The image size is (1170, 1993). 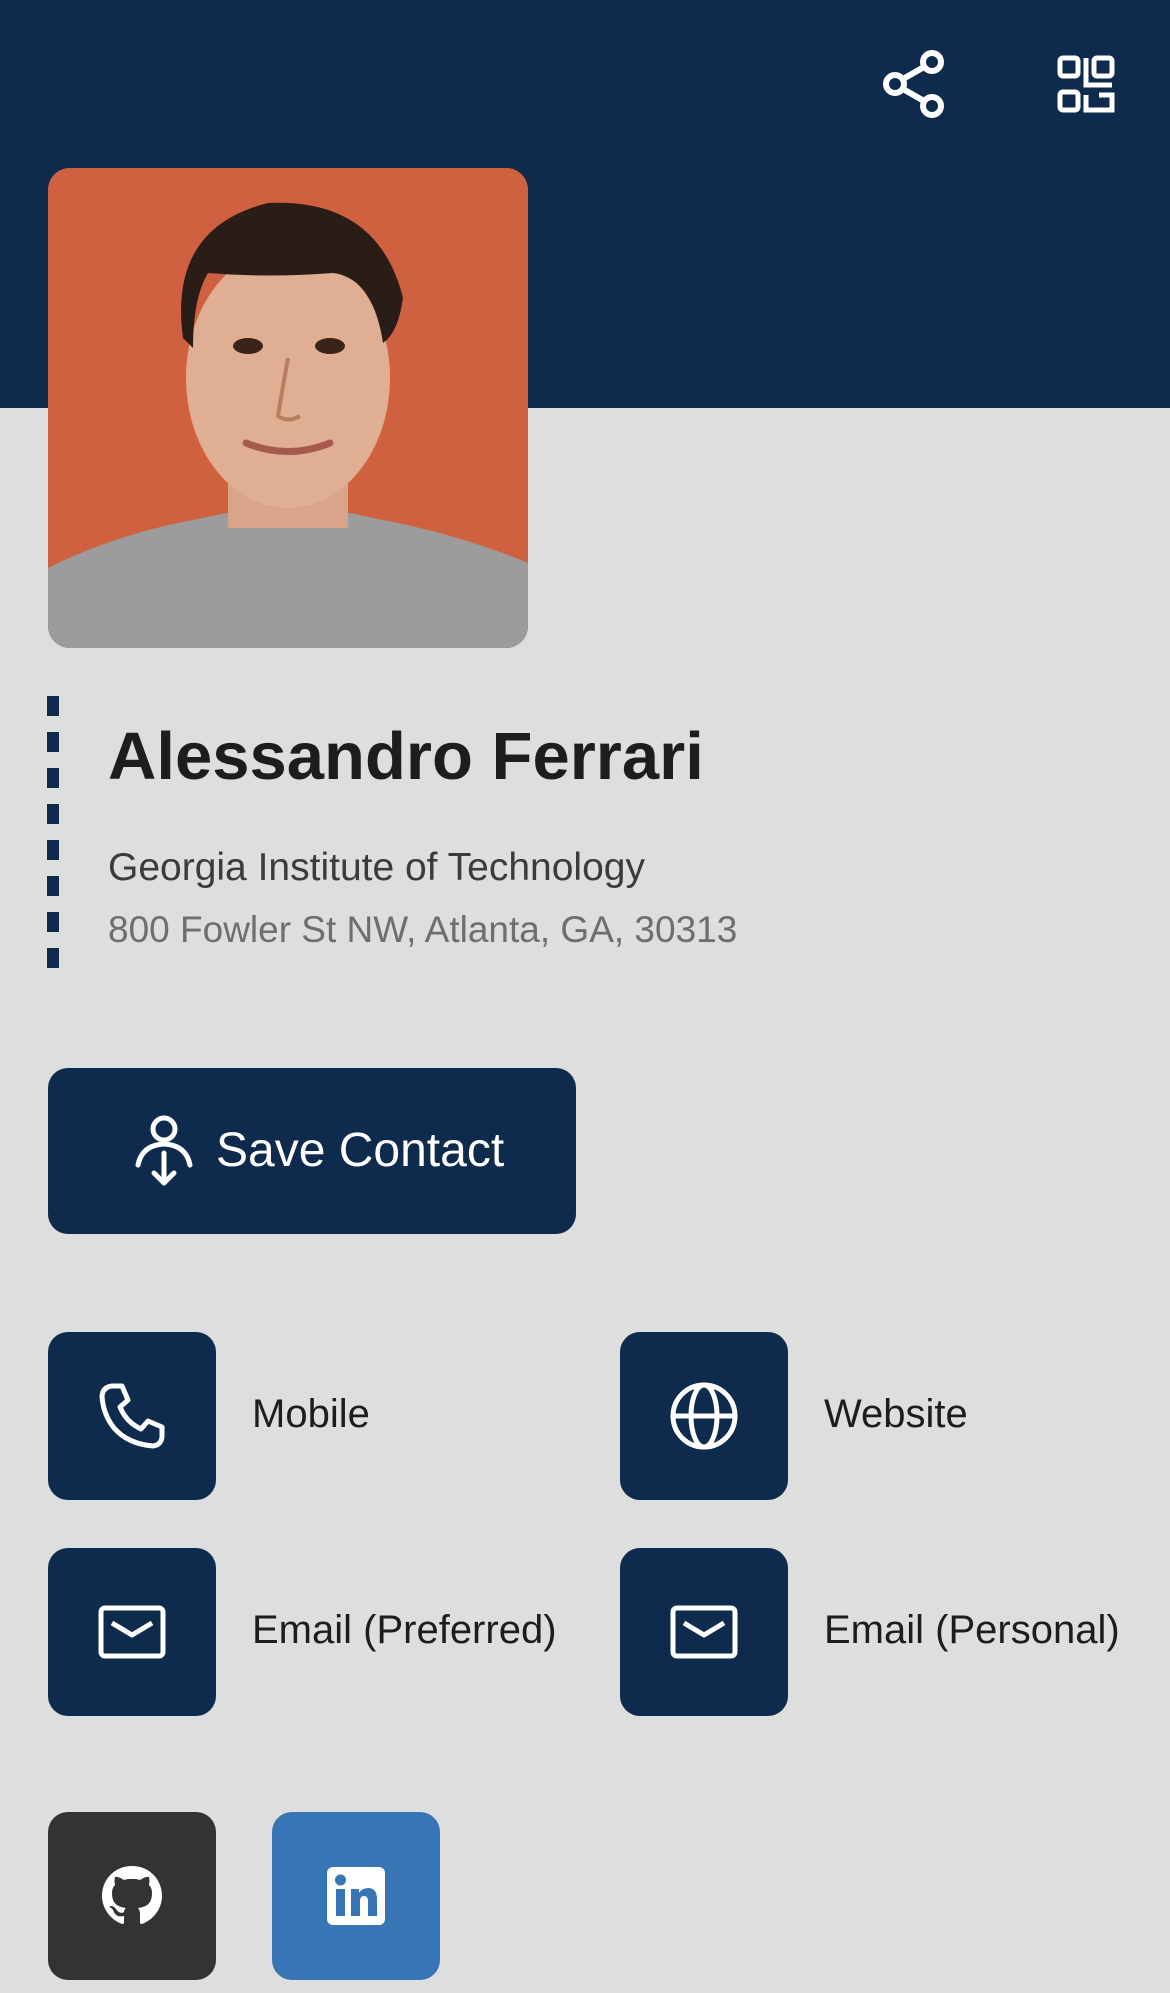 I want to click on save-contact-button: Save Contact, so click(x=312, y=1151).